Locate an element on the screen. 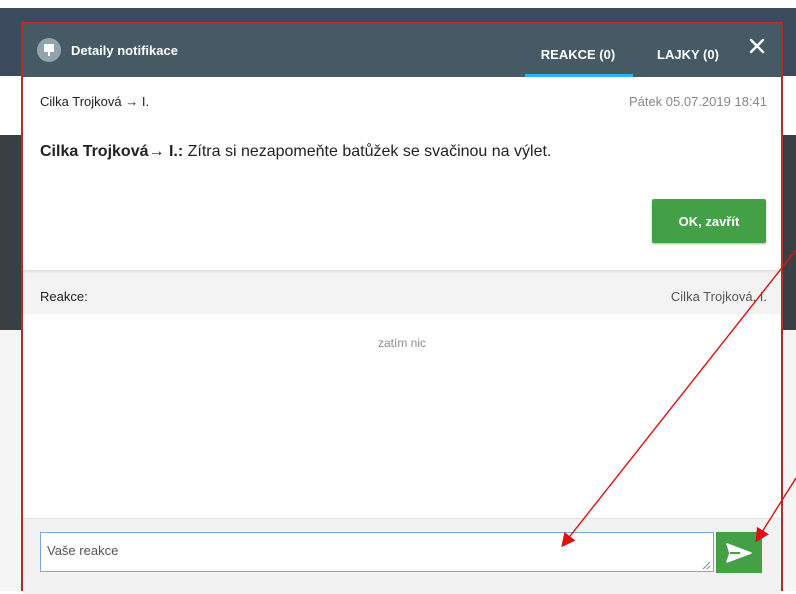 The width and height of the screenshot is (796, 594). tab-reactions: REAKCE (0) is located at coordinates (578, 50).